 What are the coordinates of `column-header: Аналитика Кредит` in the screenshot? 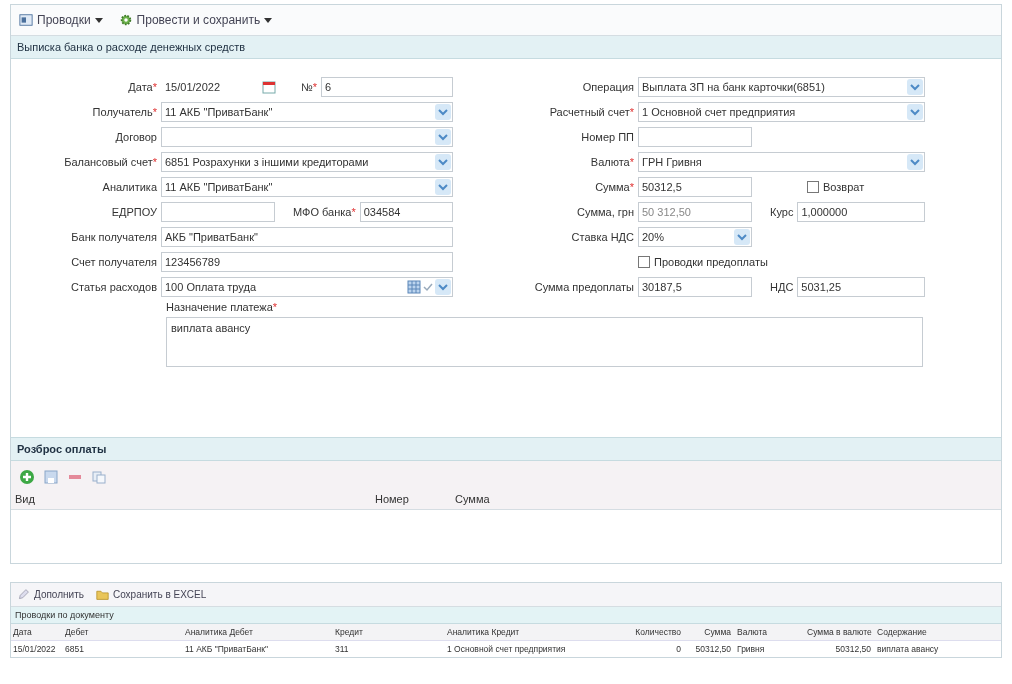 It's located at (532, 632).